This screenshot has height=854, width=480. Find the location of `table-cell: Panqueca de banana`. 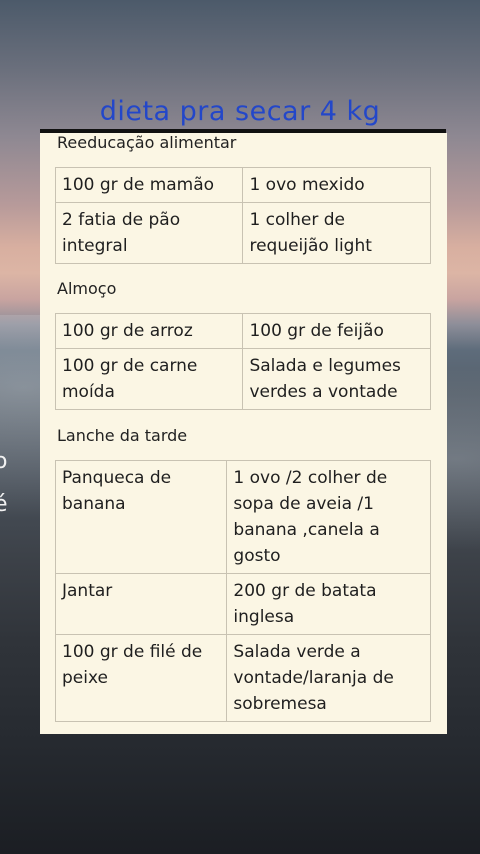

table-cell: Panqueca de banana is located at coordinates (141, 517).